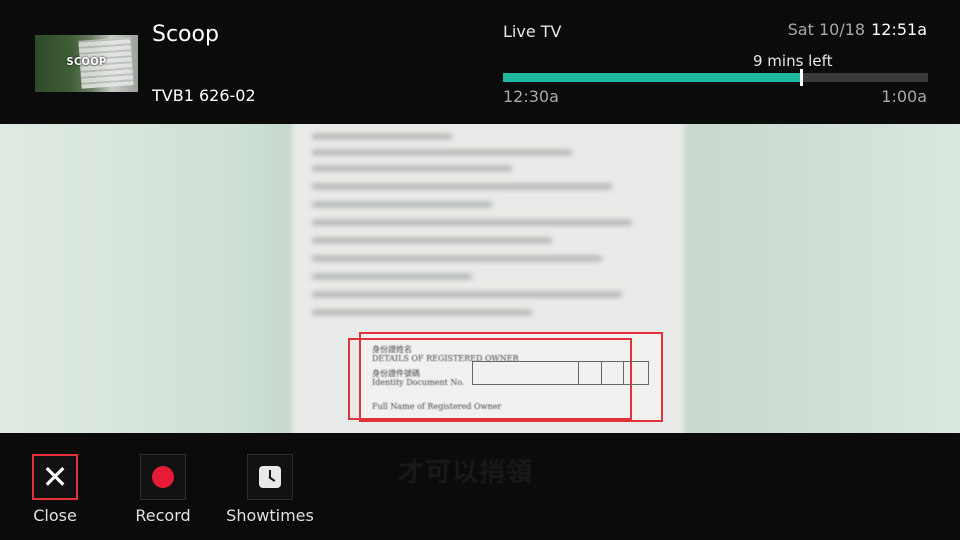 This screenshot has width=960, height=540. What do you see at coordinates (55, 515) in the screenshot?
I see `close-label: Close` at bounding box center [55, 515].